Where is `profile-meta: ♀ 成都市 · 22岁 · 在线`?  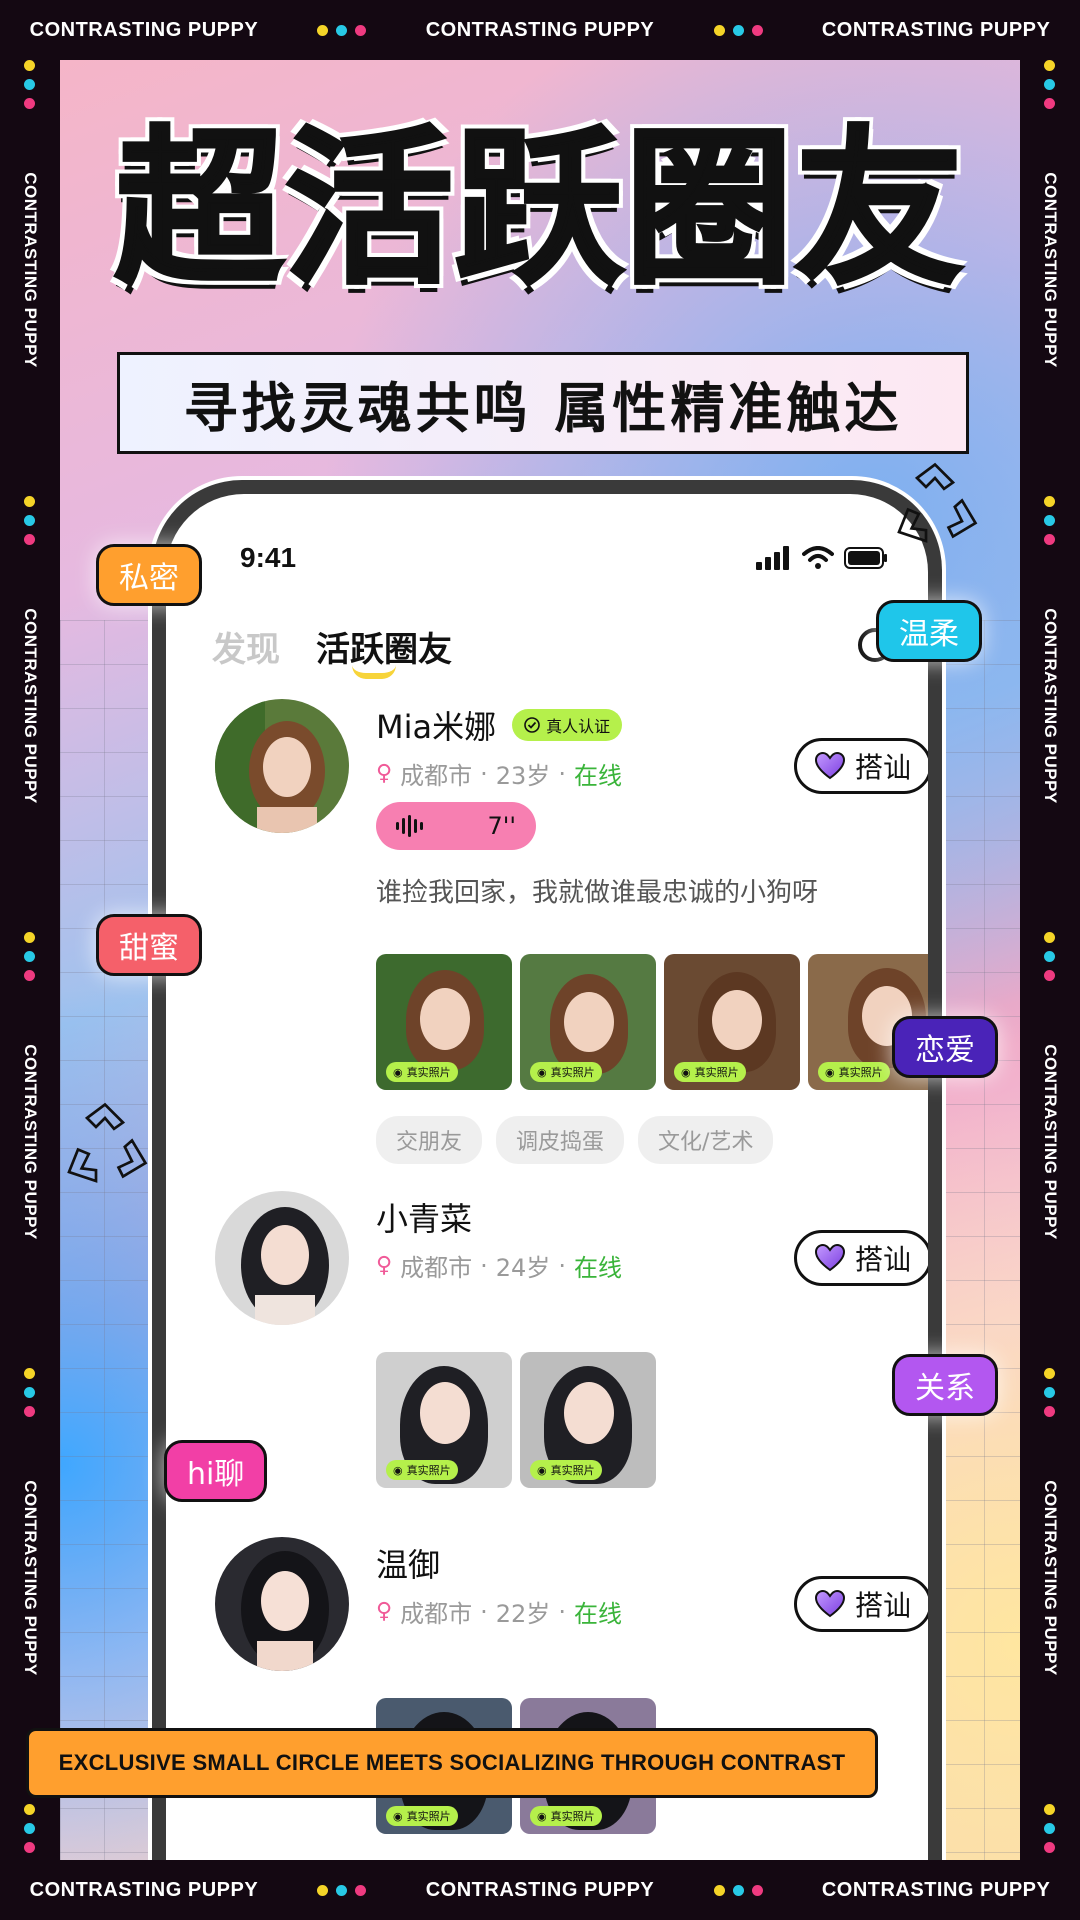 profile-meta: ♀ 成都市 · 22岁 · 在线 is located at coordinates (499, 1611).